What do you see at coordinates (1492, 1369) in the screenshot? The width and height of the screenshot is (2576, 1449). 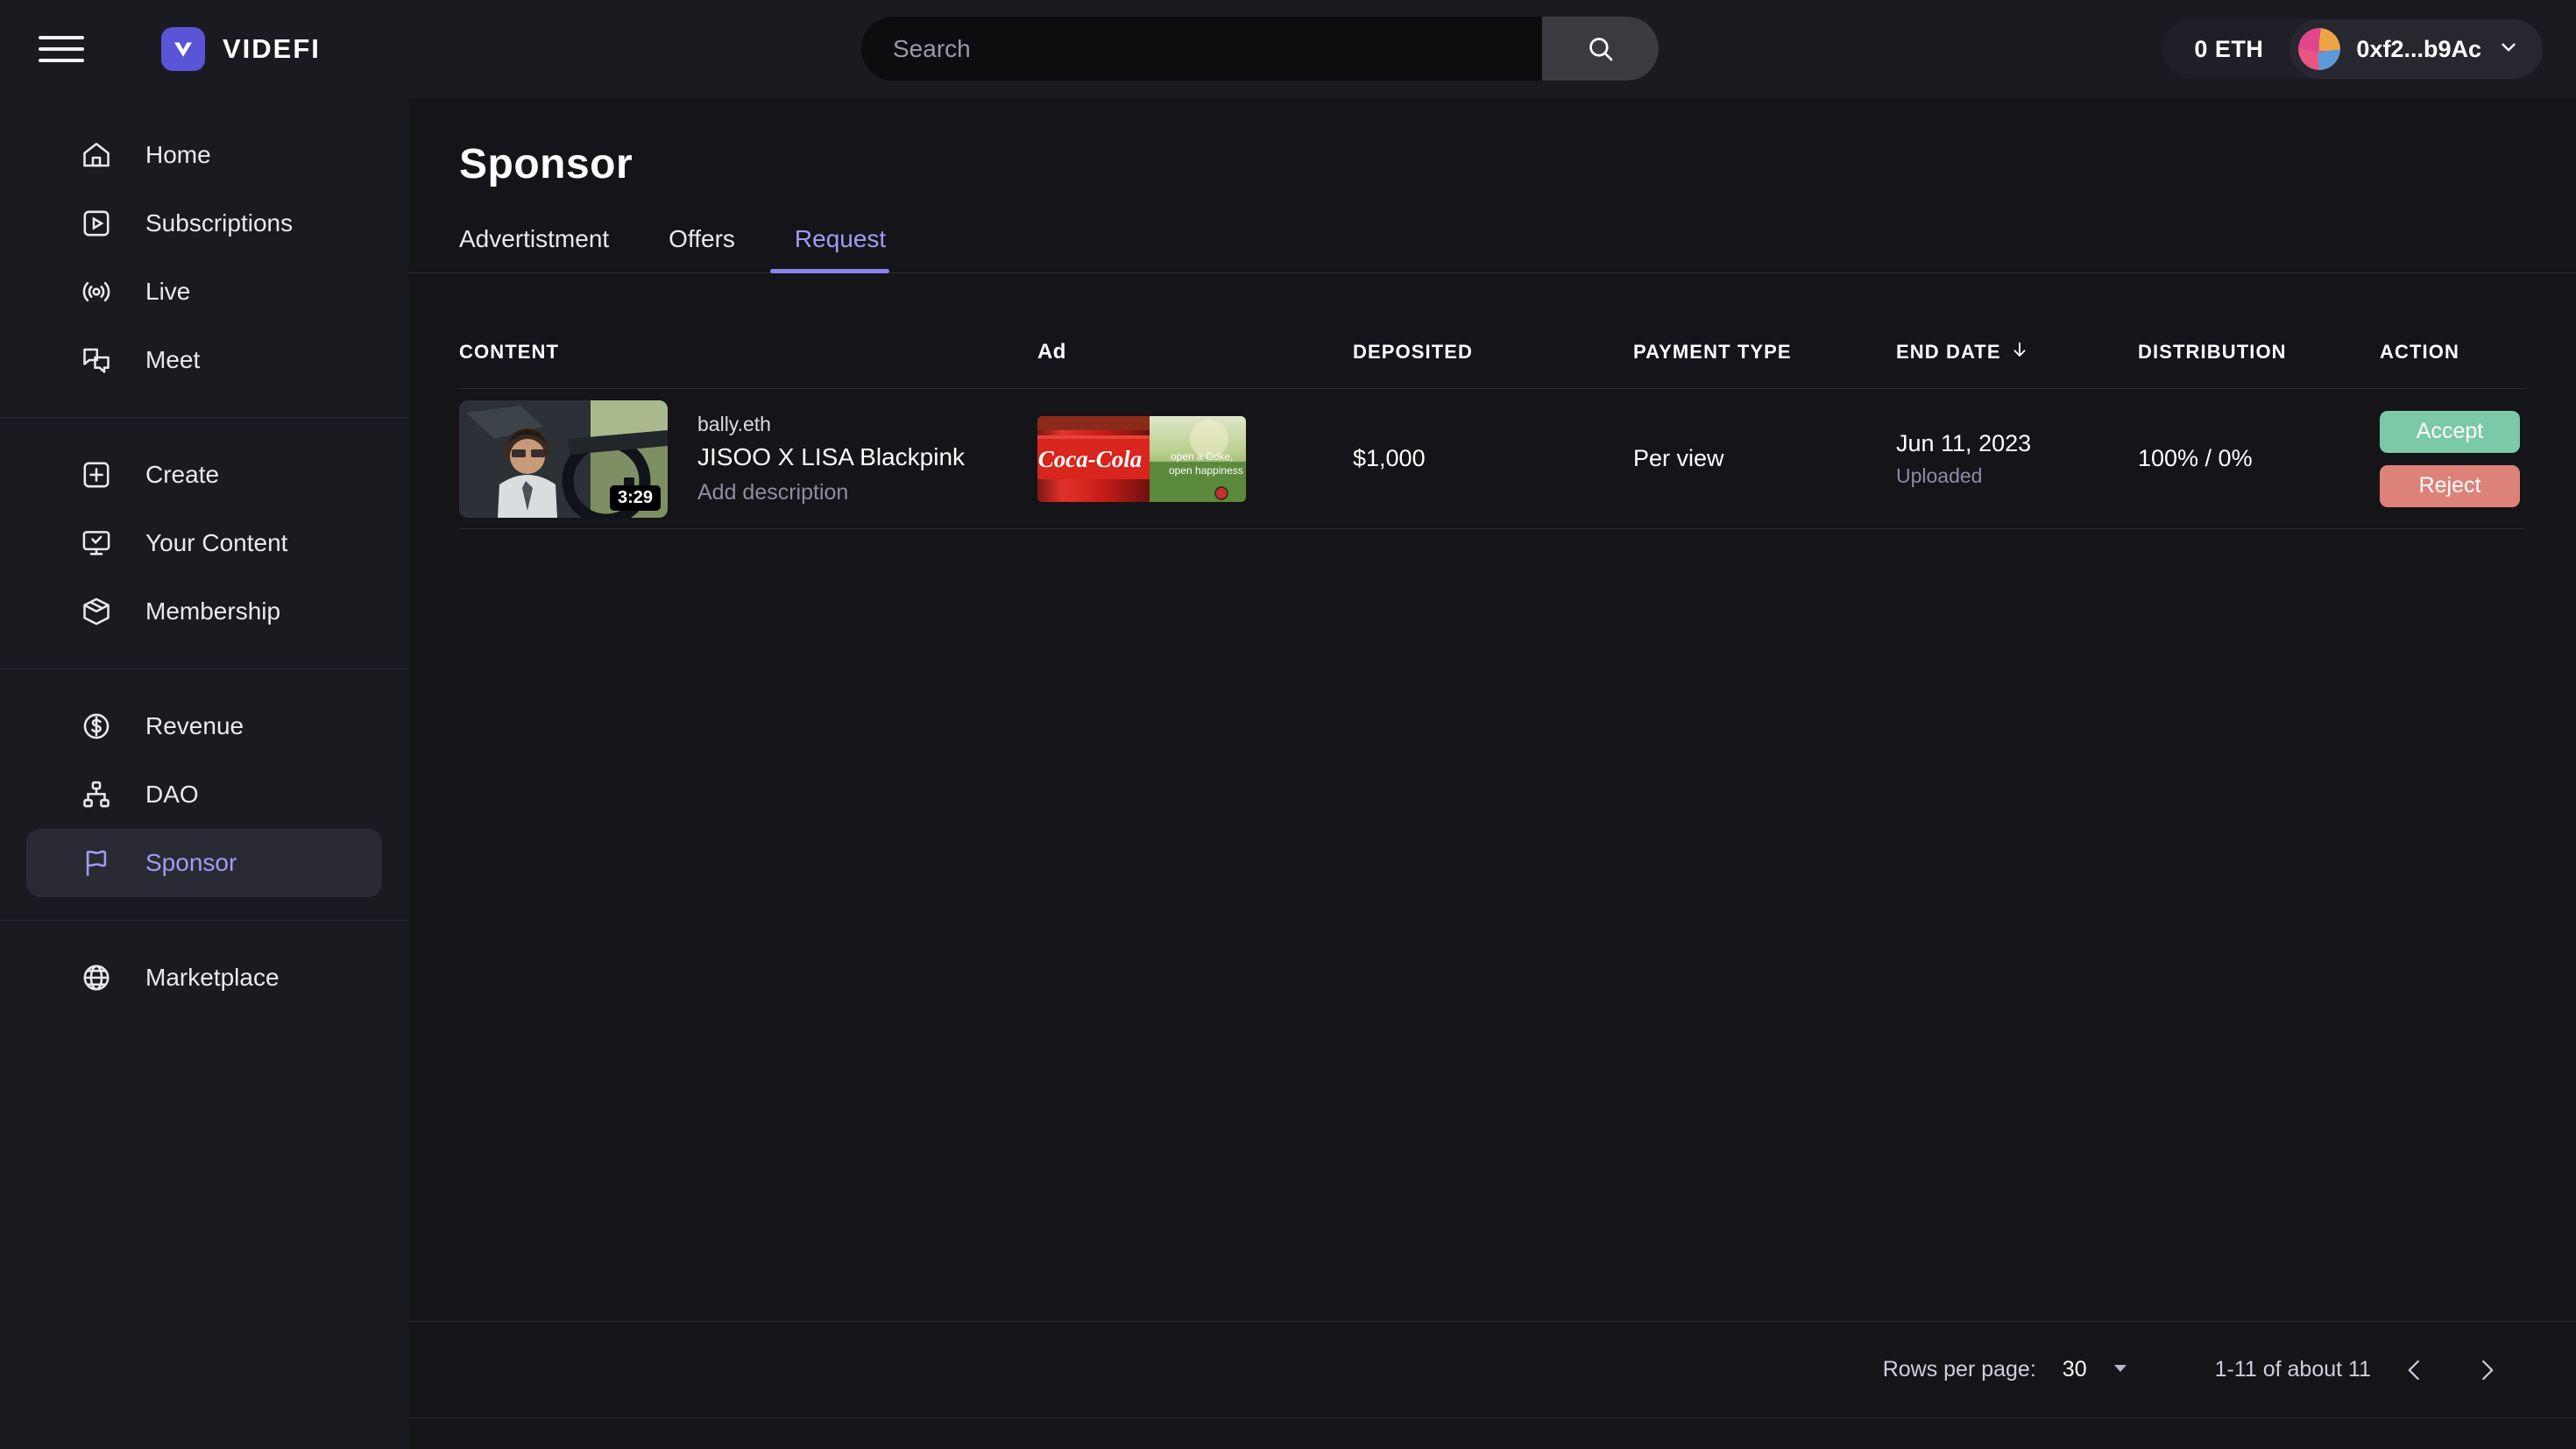 I see `pagination-bar: Rows per page: 30 1-11 of about 11` at bounding box center [1492, 1369].